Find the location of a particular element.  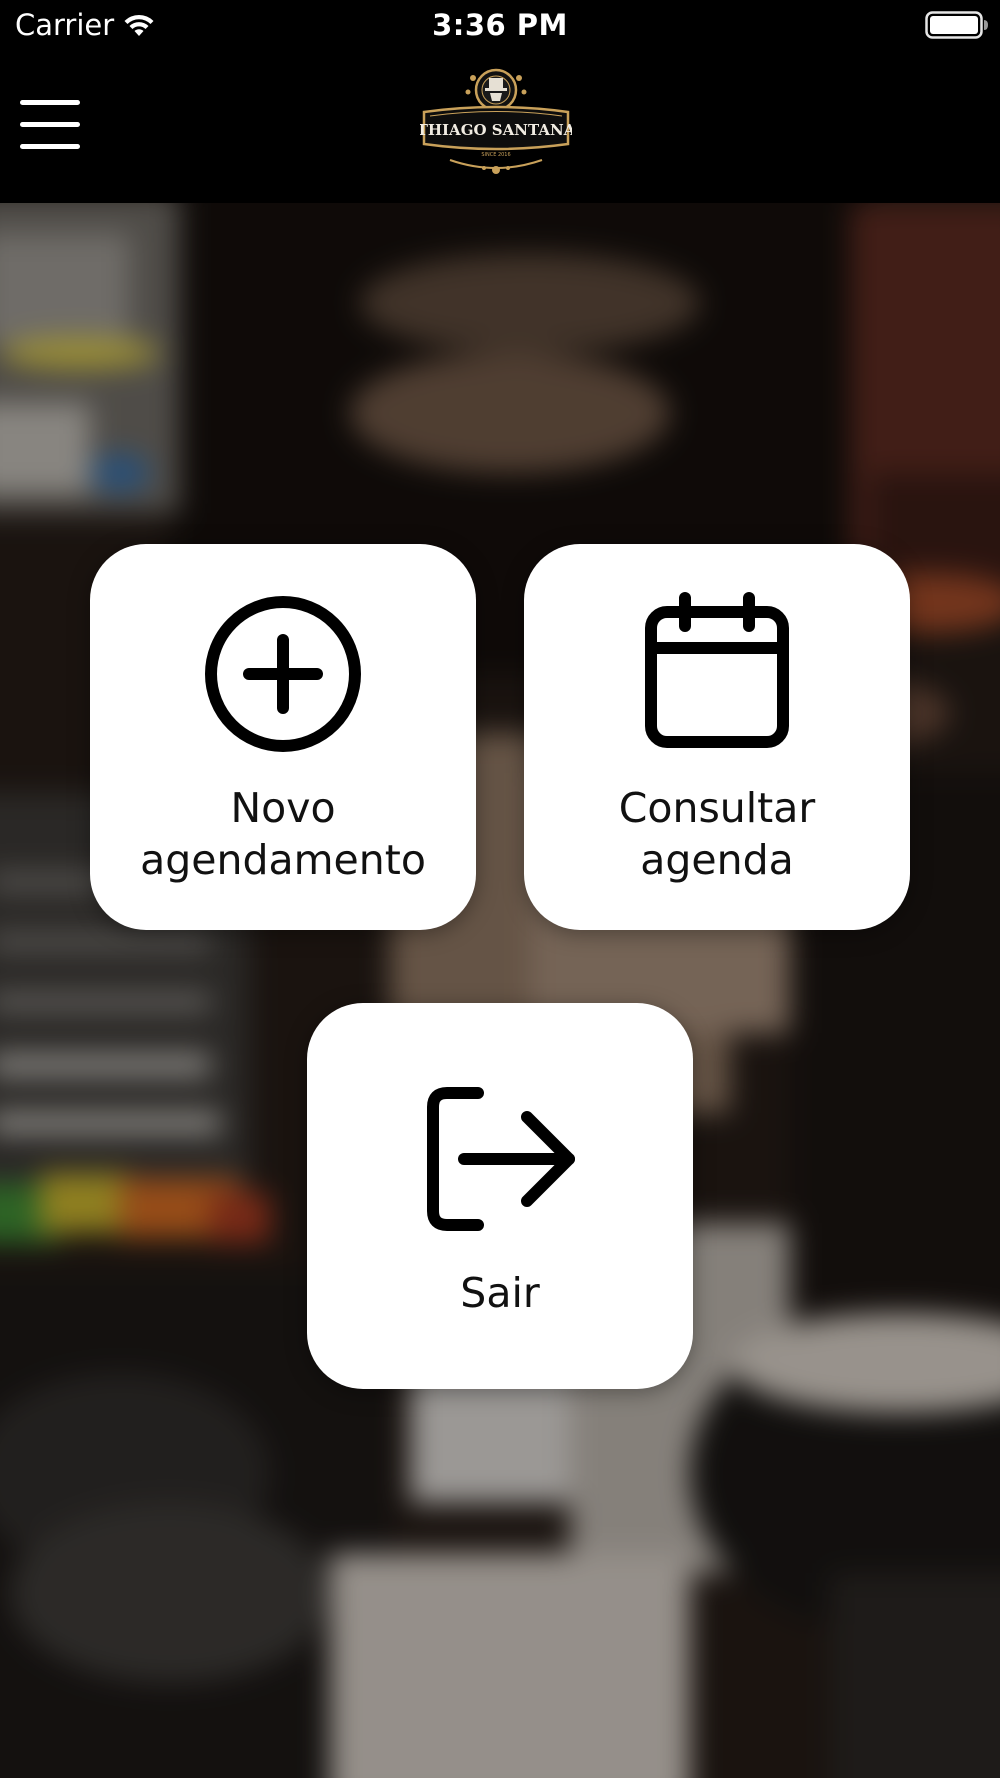

calendar-icon is located at coordinates (717, 670).